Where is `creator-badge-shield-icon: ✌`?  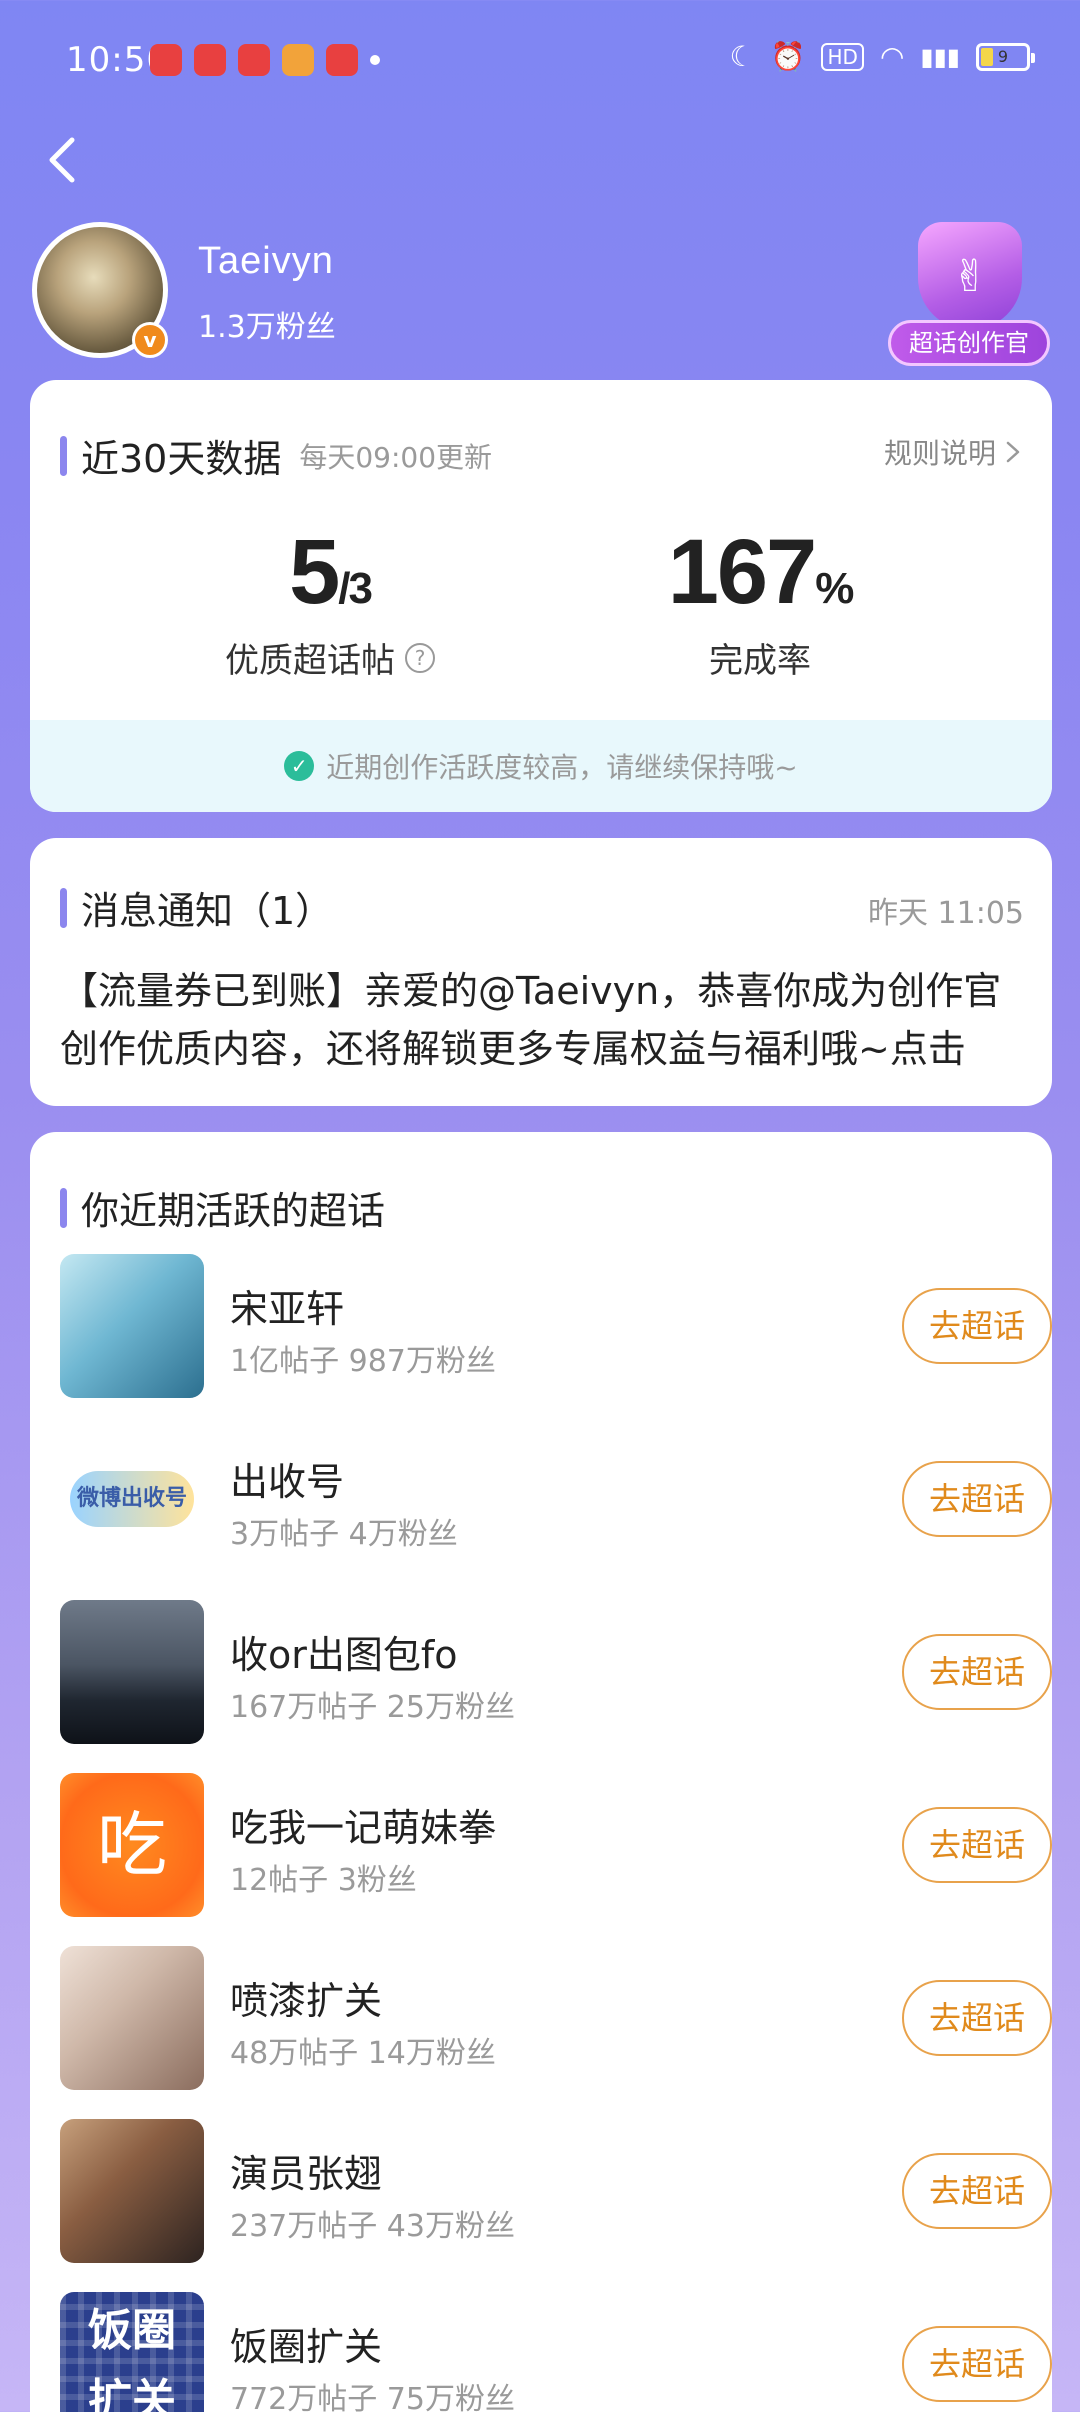 creator-badge-shield-icon: ✌ is located at coordinates (970, 276).